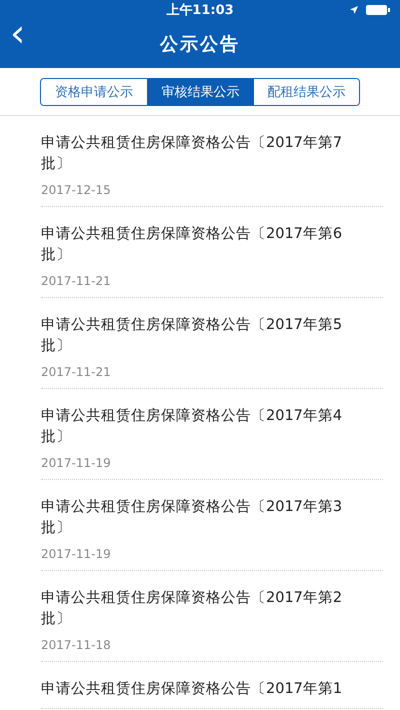 This screenshot has width=400, height=710. What do you see at coordinates (18, 33) in the screenshot?
I see `back-button: ‹` at bounding box center [18, 33].